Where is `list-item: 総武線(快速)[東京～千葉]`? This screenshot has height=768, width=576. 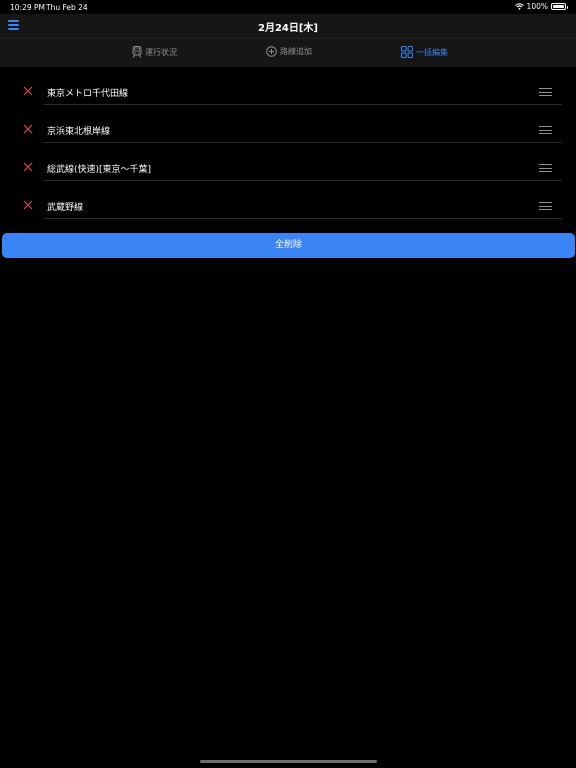
list-item: 総武線(快速)[東京～千葉] is located at coordinates (288, 169).